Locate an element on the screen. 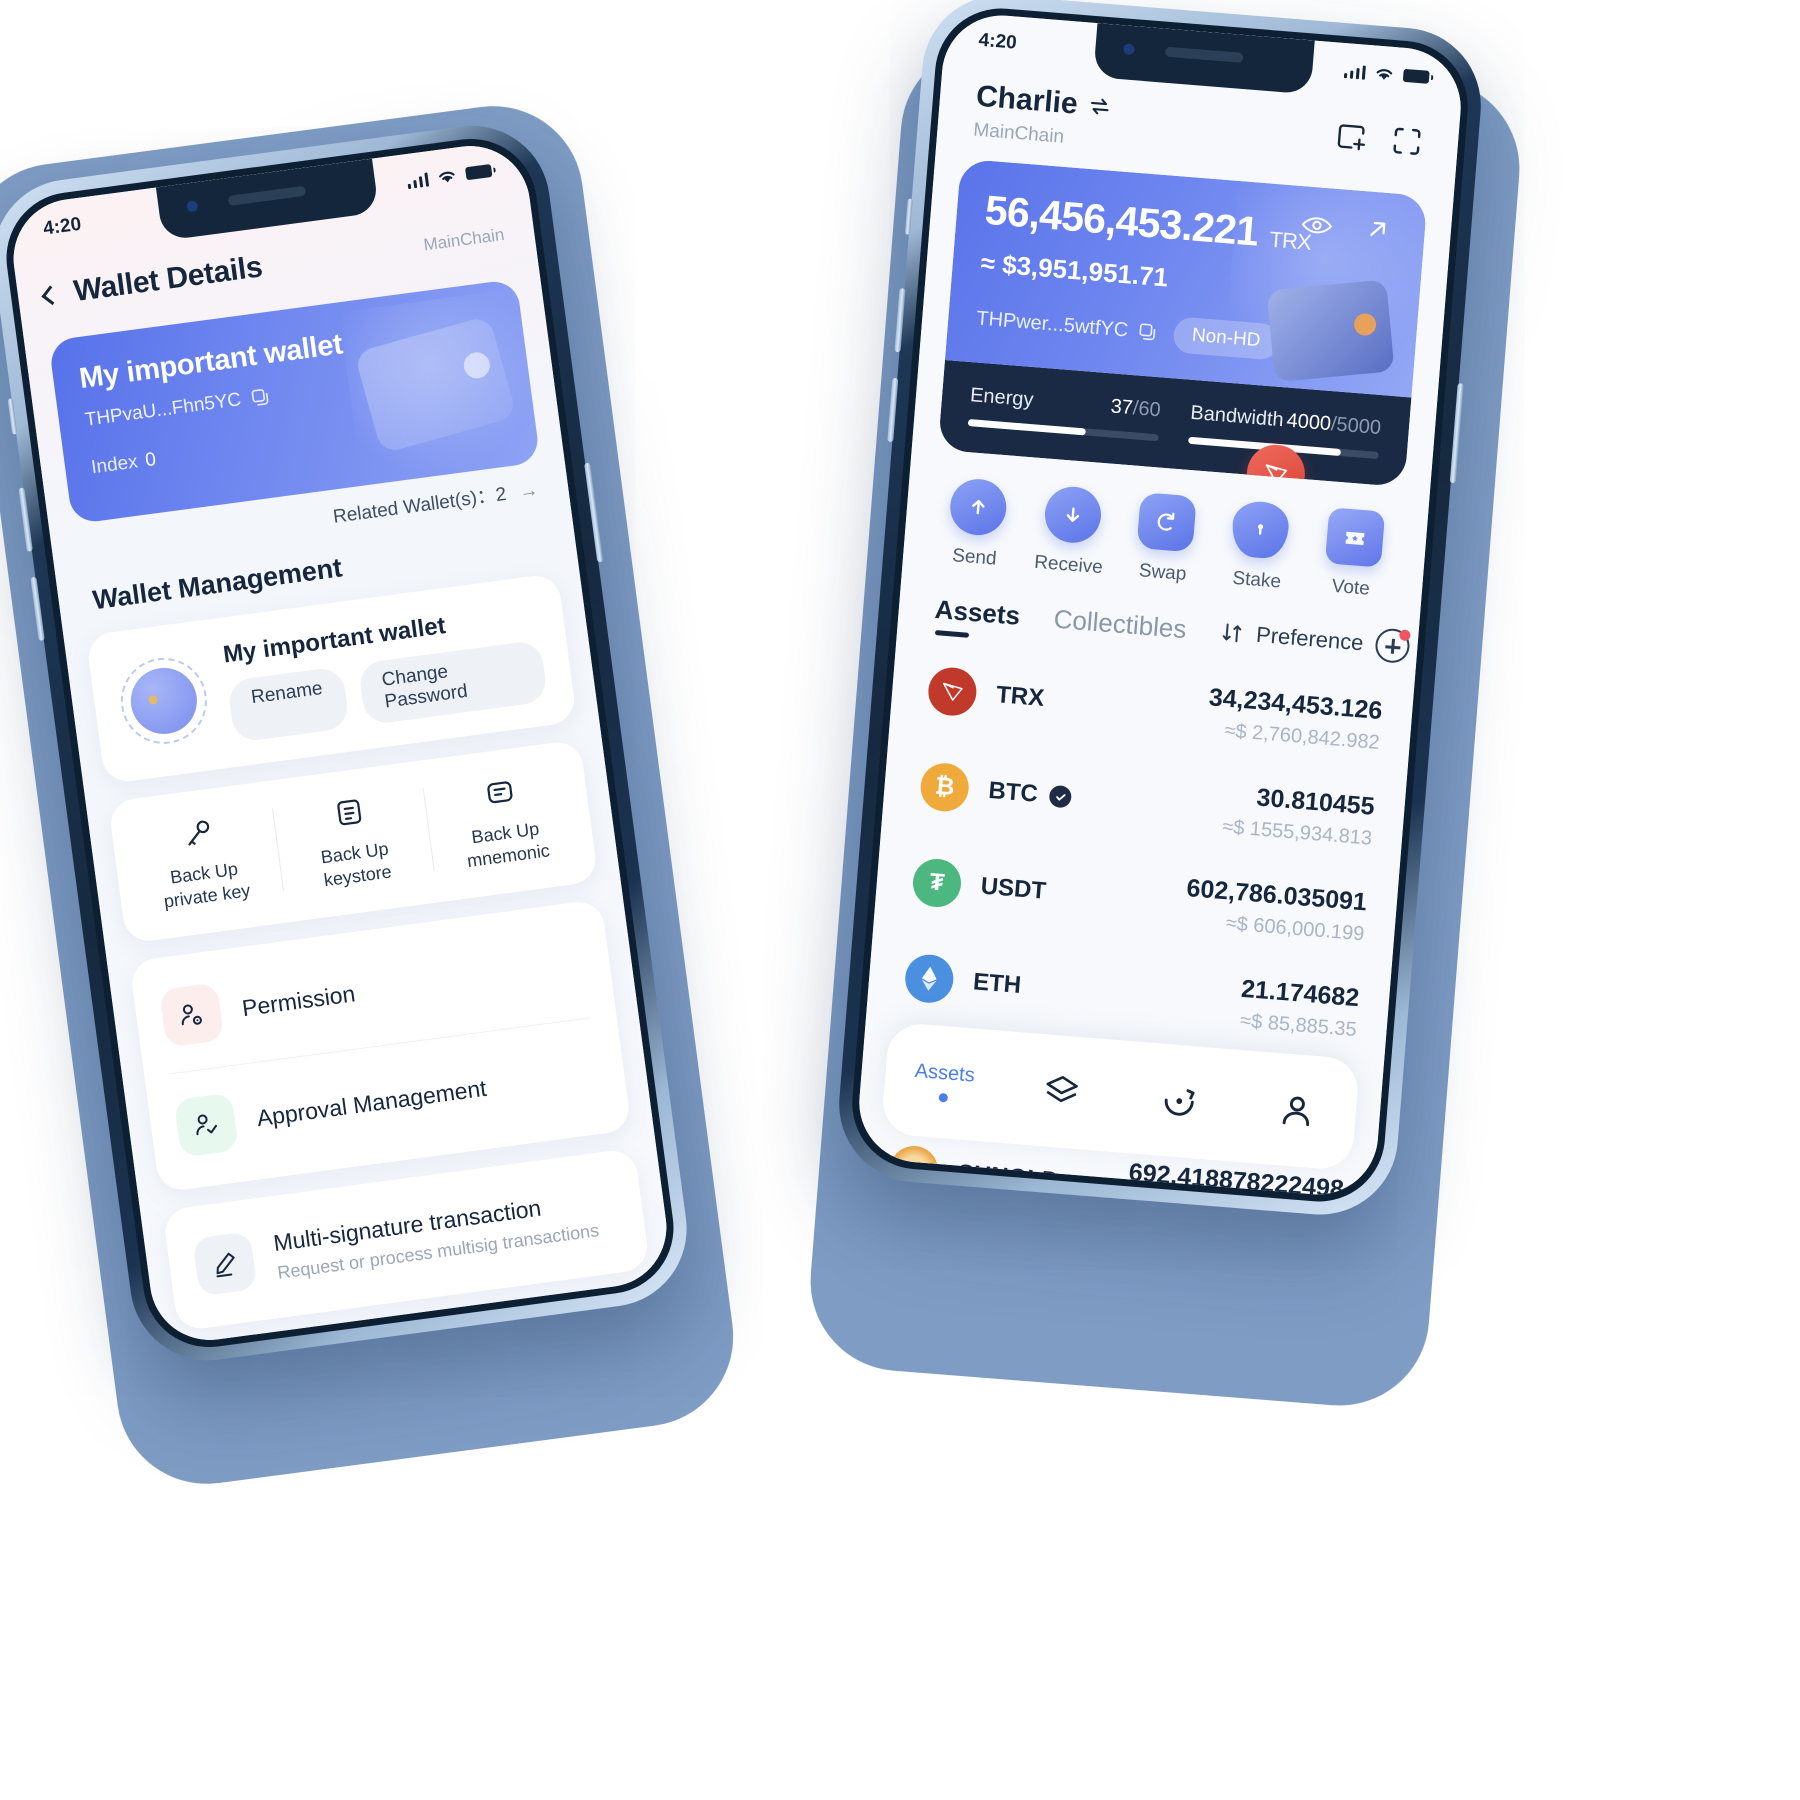 This screenshot has width=1800, height=1800. bottom-nav-profile is located at coordinates (1296, 1110).